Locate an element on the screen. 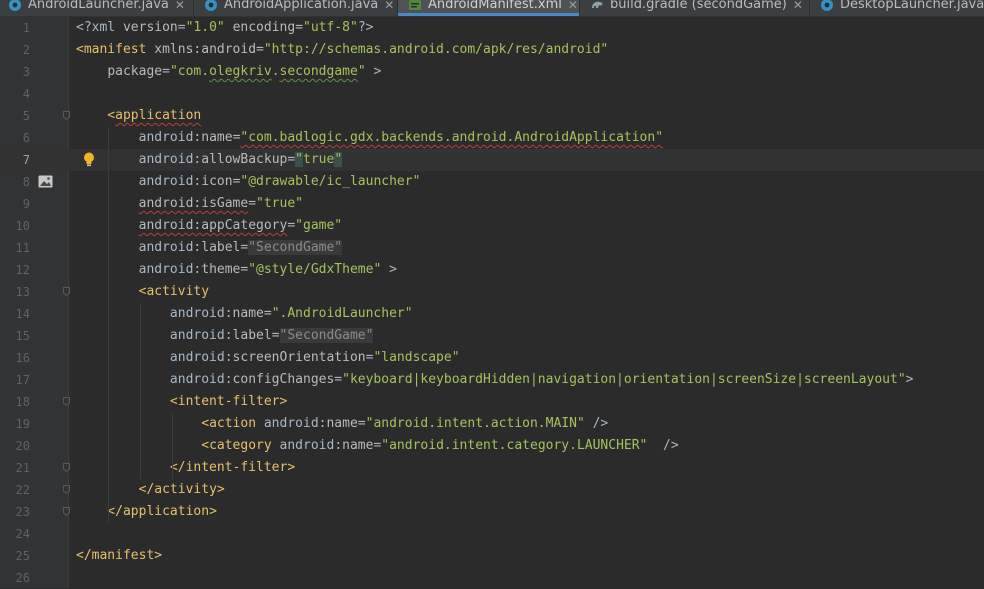 The height and width of the screenshot is (589, 984). code-token: "android.intent.action.MAIN" is located at coordinates (475, 423).